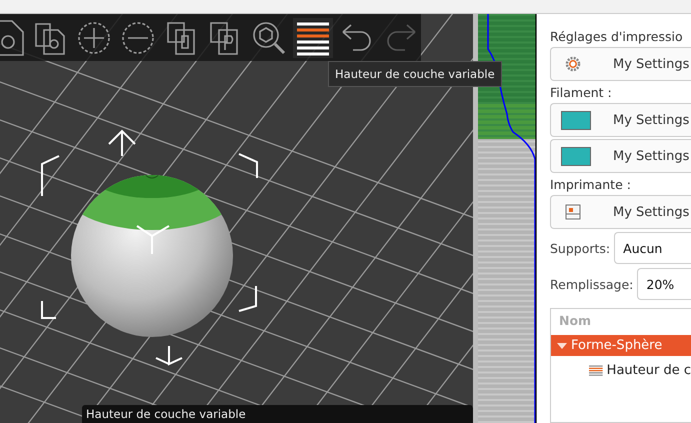 Image resolution: width=691 pixels, height=423 pixels. I want to click on expander-icon, so click(562, 345).